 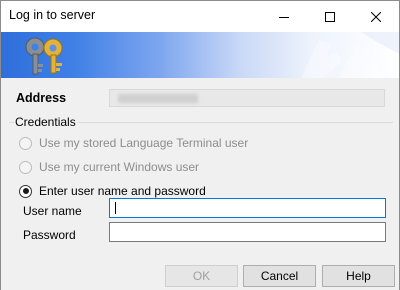 What do you see at coordinates (25, 167) in the screenshot?
I see `radio-windows-user-circle` at bounding box center [25, 167].